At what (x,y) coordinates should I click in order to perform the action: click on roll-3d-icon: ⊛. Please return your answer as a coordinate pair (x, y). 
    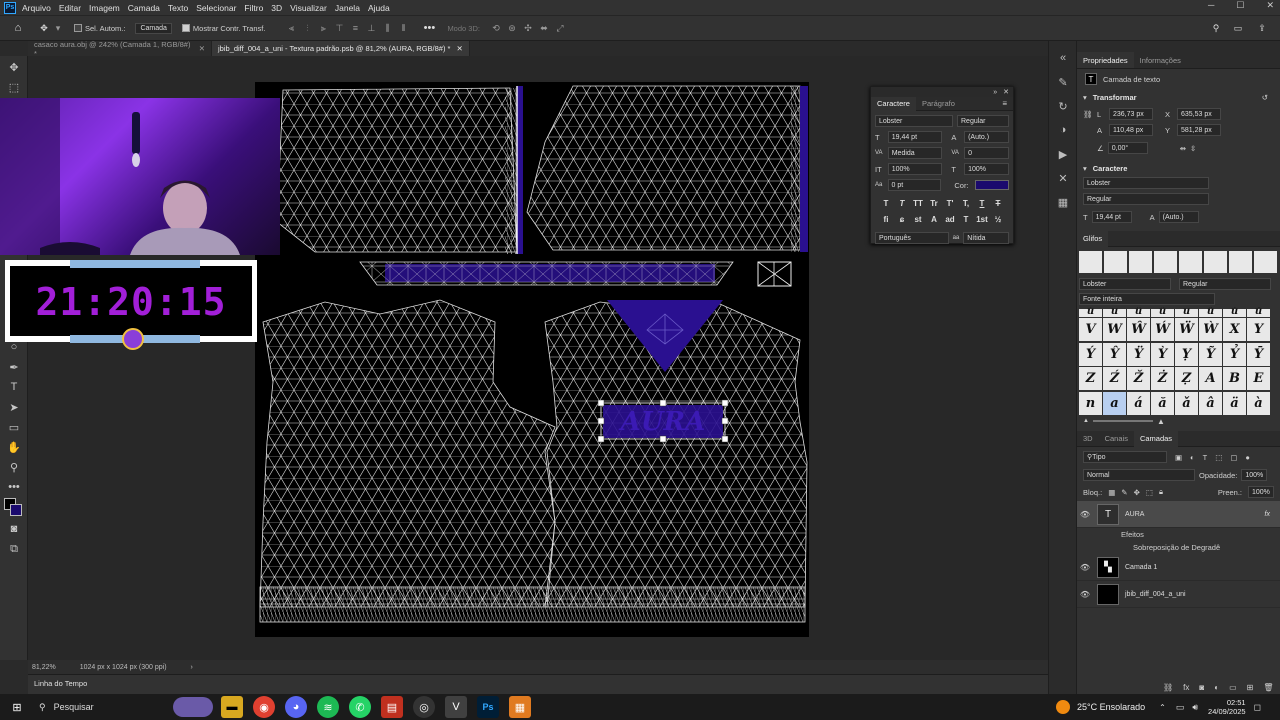
    Looking at the image, I should click on (512, 28).